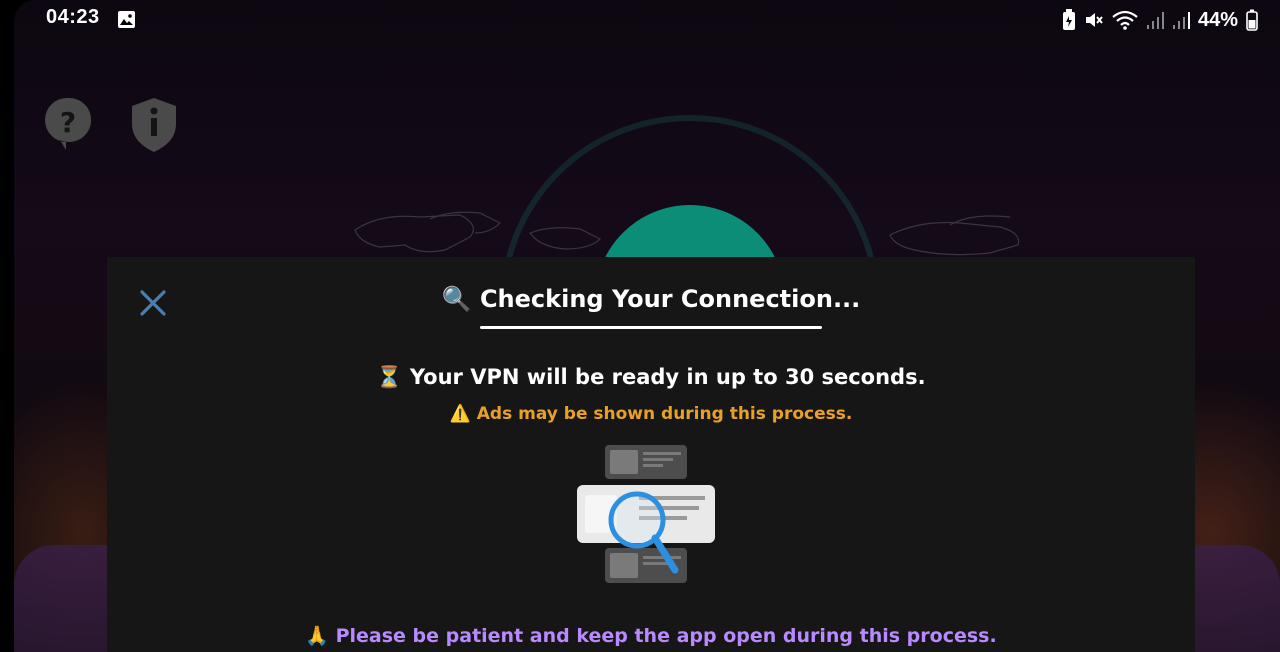 This screenshot has width=1280, height=652. What do you see at coordinates (389, 377) in the screenshot?
I see `hourglass-icon: ⏳` at bounding box center [389, 377].